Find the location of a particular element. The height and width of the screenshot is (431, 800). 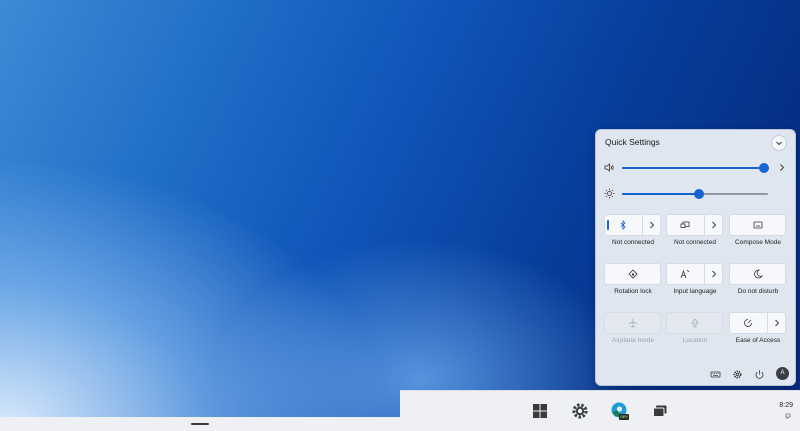

gesture-handle is located at coordinates (200, 424).